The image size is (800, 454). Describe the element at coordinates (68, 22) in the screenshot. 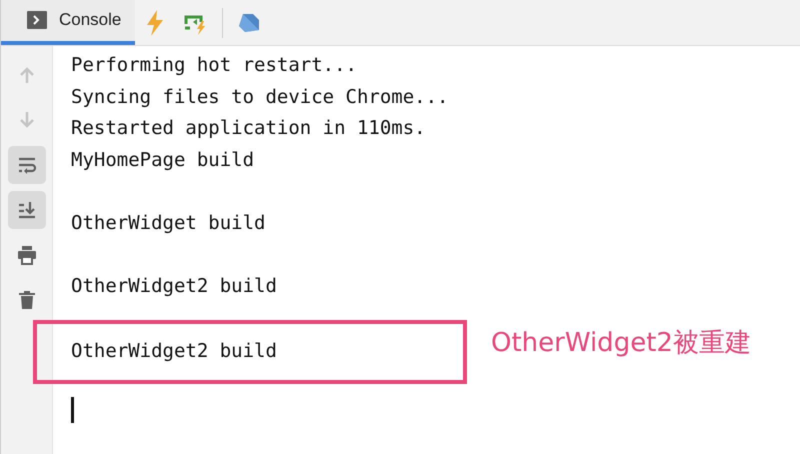

I see `console-tab: Console` at that location.